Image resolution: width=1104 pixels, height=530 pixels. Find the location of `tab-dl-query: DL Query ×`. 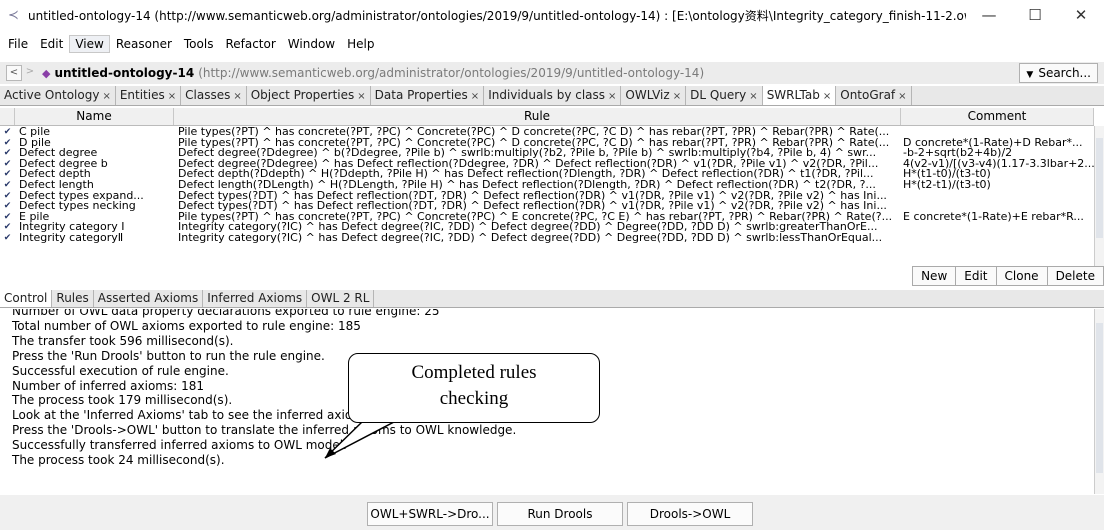

tab-dl-query: DL Query × is located at coordinates (724, 95).